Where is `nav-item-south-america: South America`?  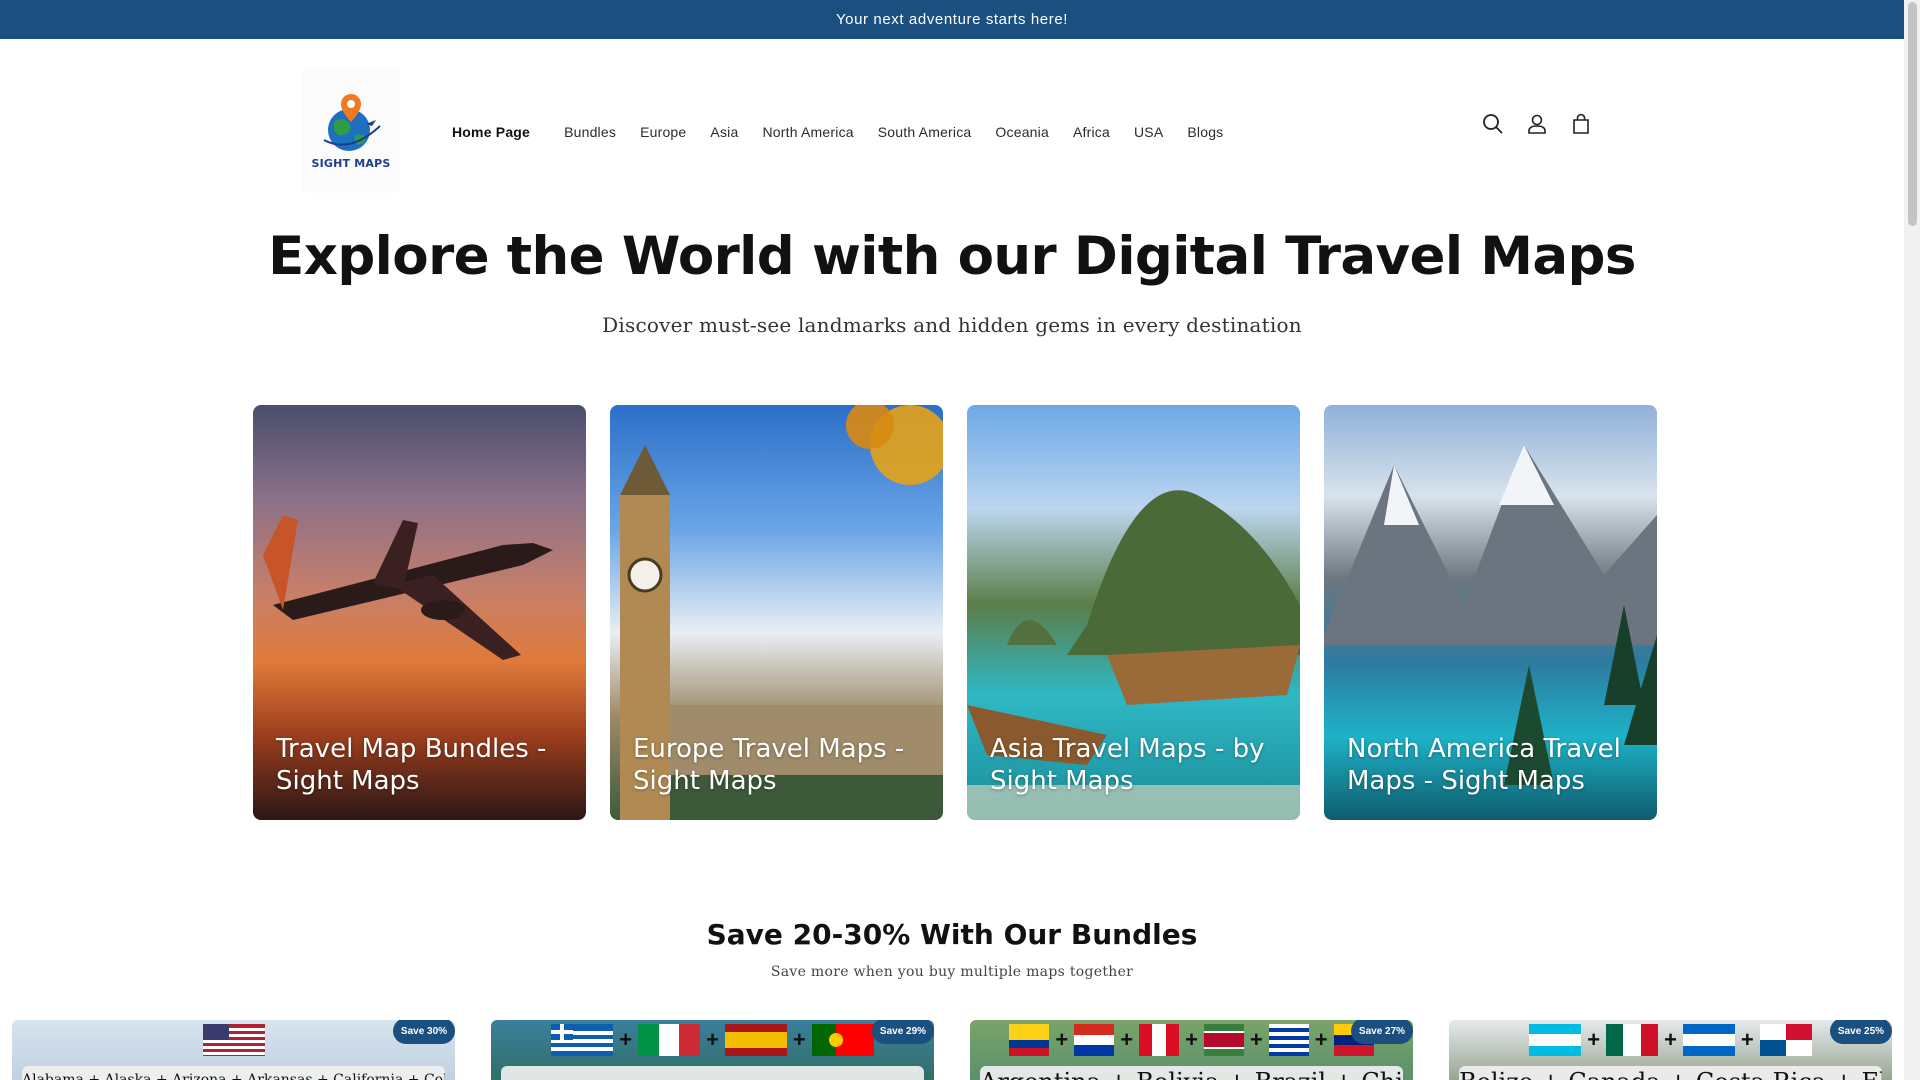 nav-item-south-america: South America is located at coordinates (925, 132).